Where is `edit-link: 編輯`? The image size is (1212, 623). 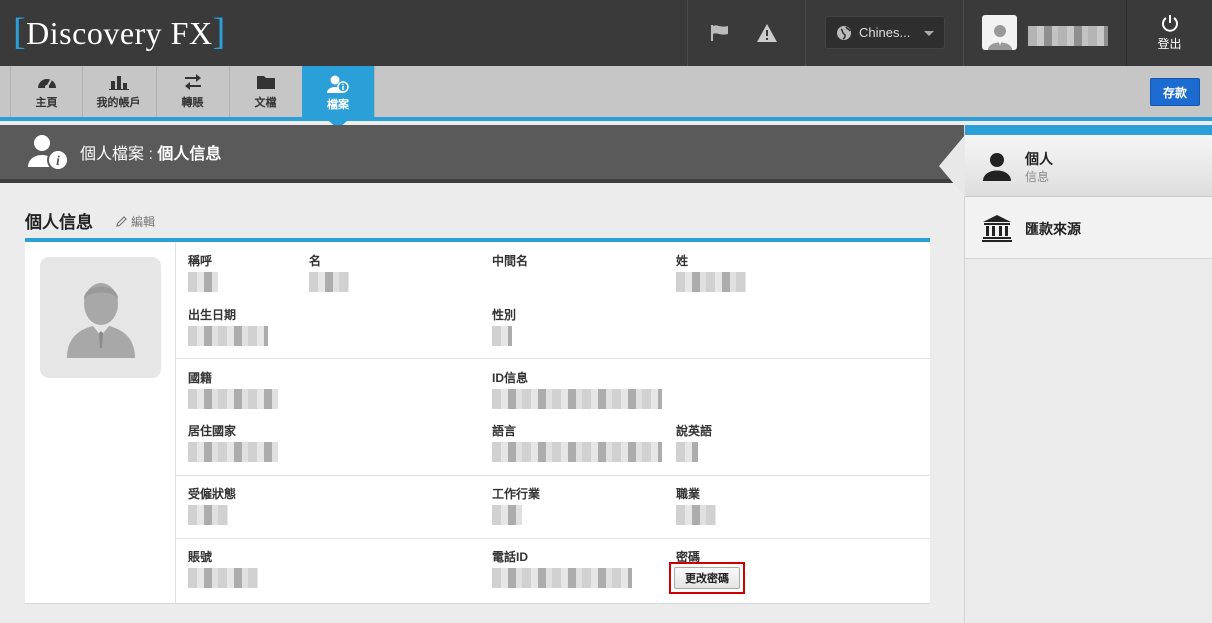
edit-link: 編輯 is located at coordinates (135, 221).